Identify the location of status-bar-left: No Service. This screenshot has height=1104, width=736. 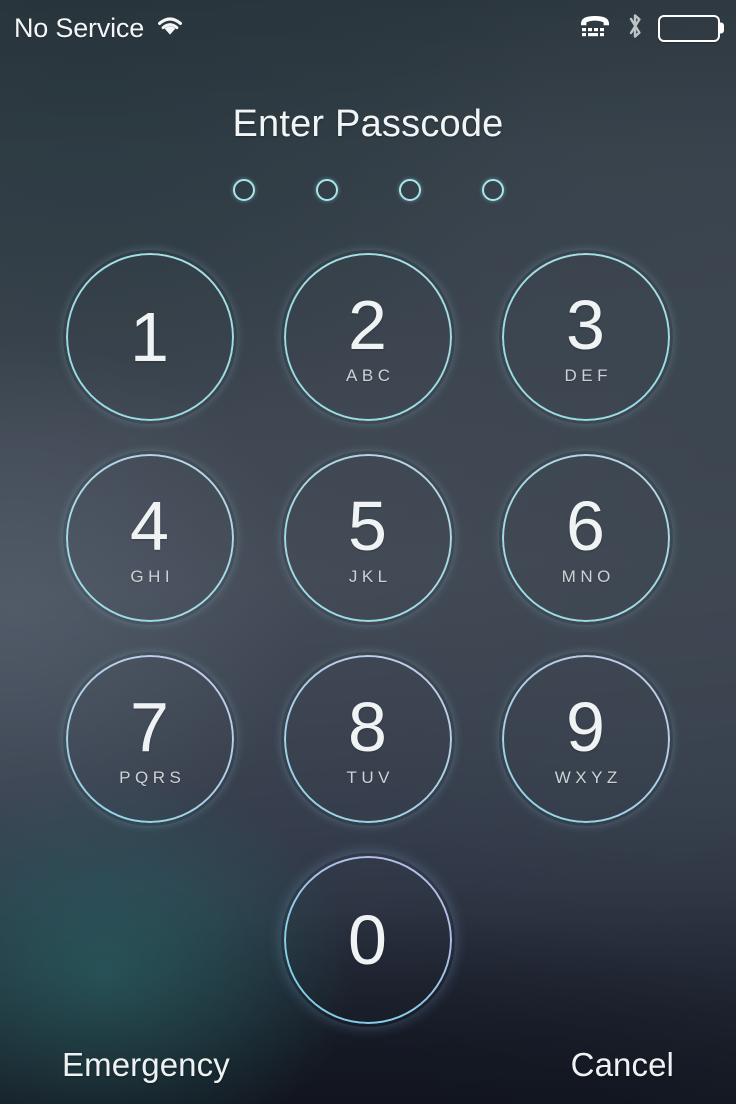
(100, 28).